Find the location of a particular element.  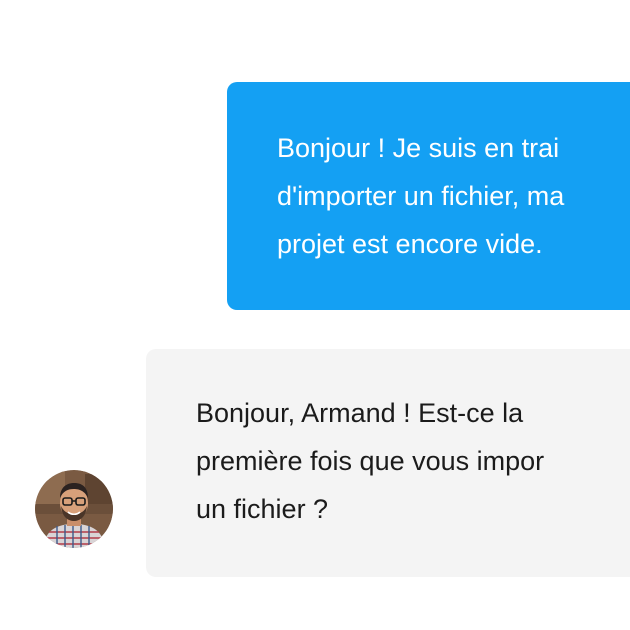

outgoing-message-line: d'importer un fichier, ma is located at coordinates (421, 196).